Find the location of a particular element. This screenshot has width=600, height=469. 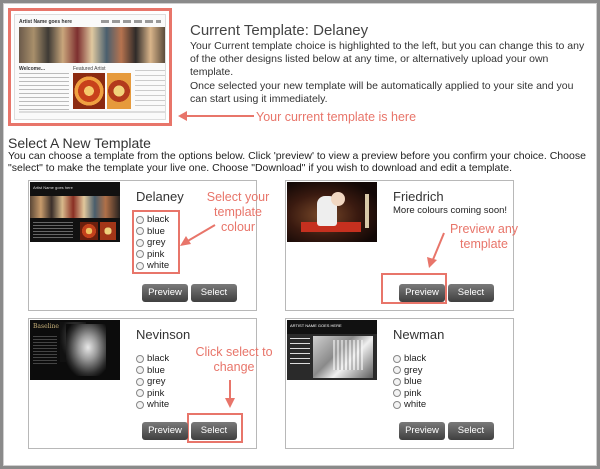

section-title: Select A New Template is located at coordinates (79, 143).